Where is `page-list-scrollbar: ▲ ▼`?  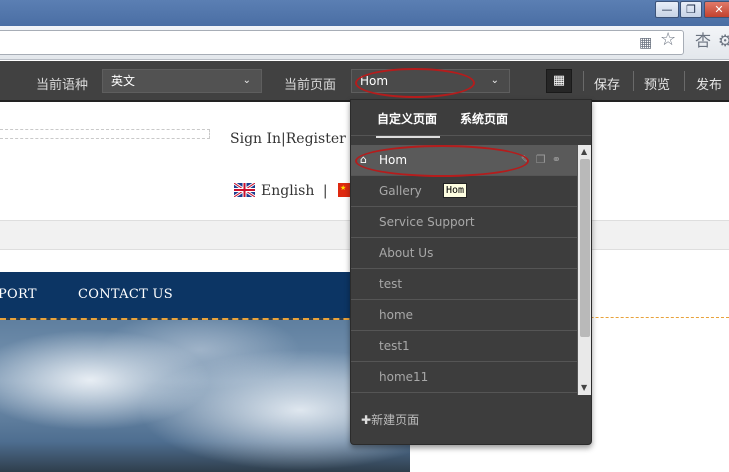 page-list-scrollbar: ▲ ▼ is located at coordinates (584, 270).